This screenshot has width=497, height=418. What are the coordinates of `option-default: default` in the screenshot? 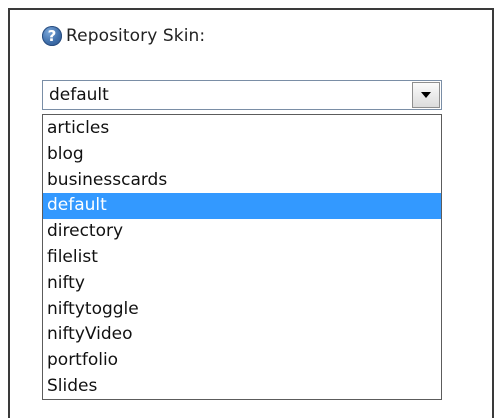 It's located at (242, 206).